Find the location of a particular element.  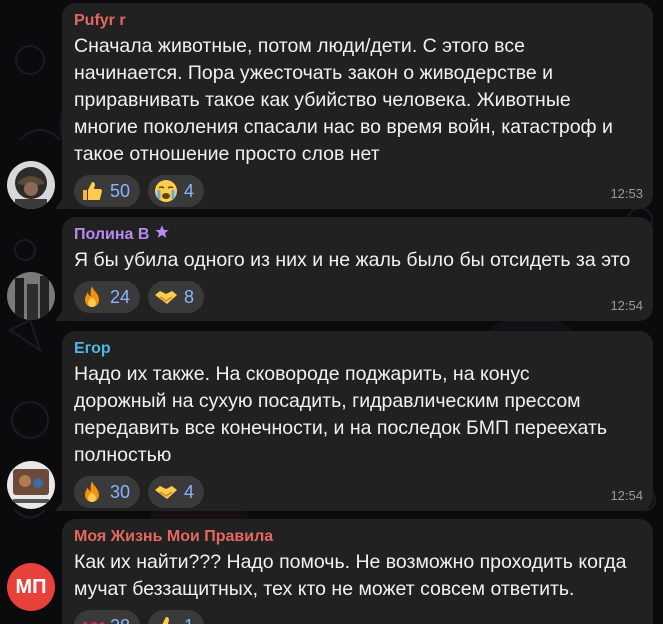

reaction-thumbs-up: 50 is located at coordinates (107, 191).